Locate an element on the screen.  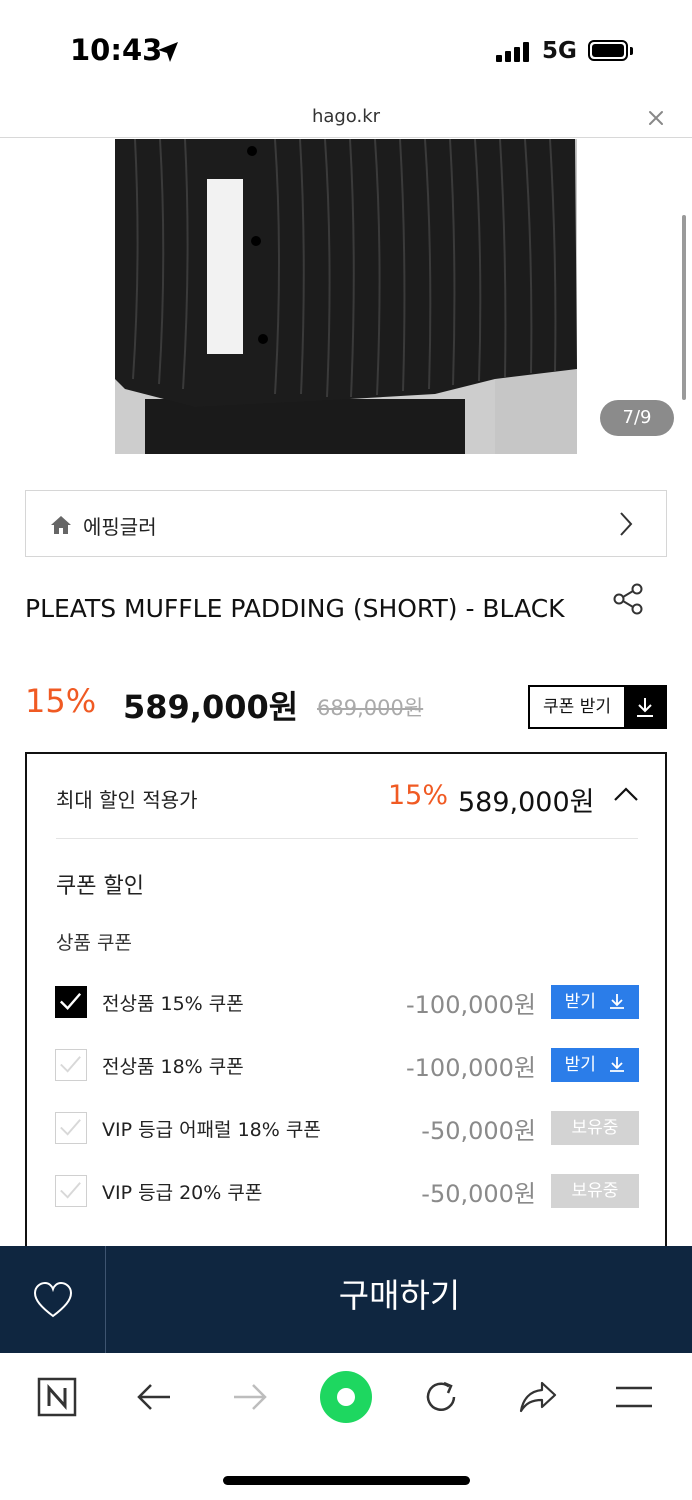
battery-icon is located at coordinates (608, 50).